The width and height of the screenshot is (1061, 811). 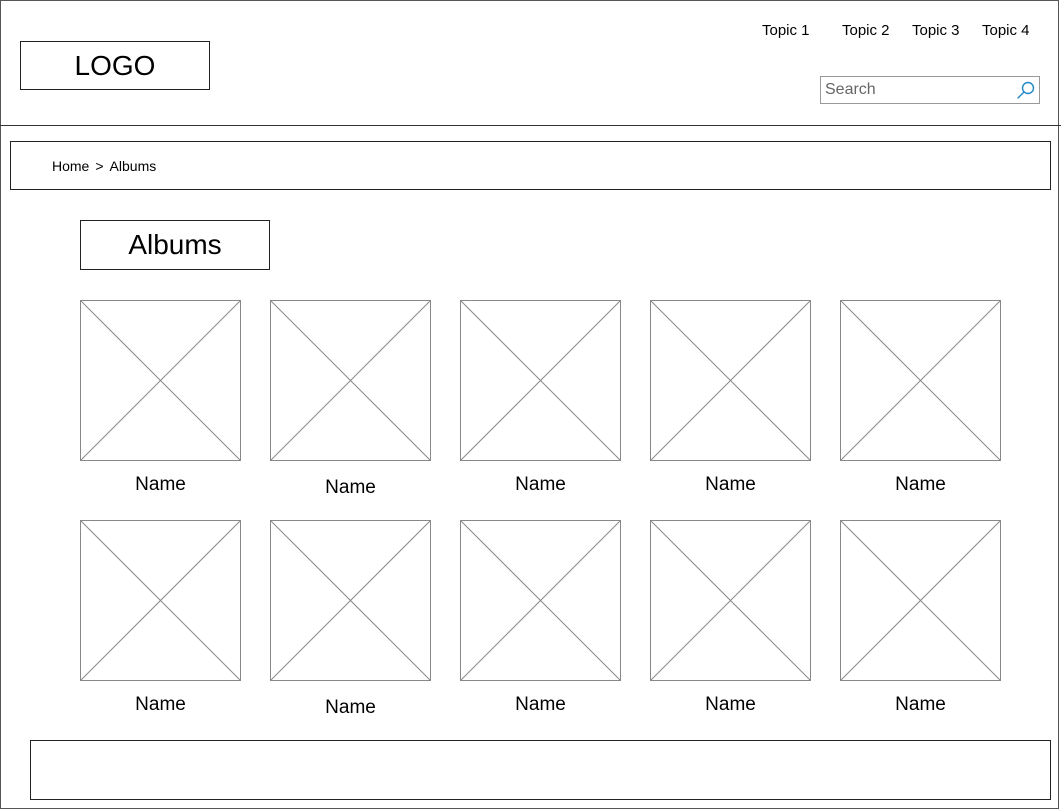 I want to click on breadcrumb-home: Home, so click(x=70, y=166).